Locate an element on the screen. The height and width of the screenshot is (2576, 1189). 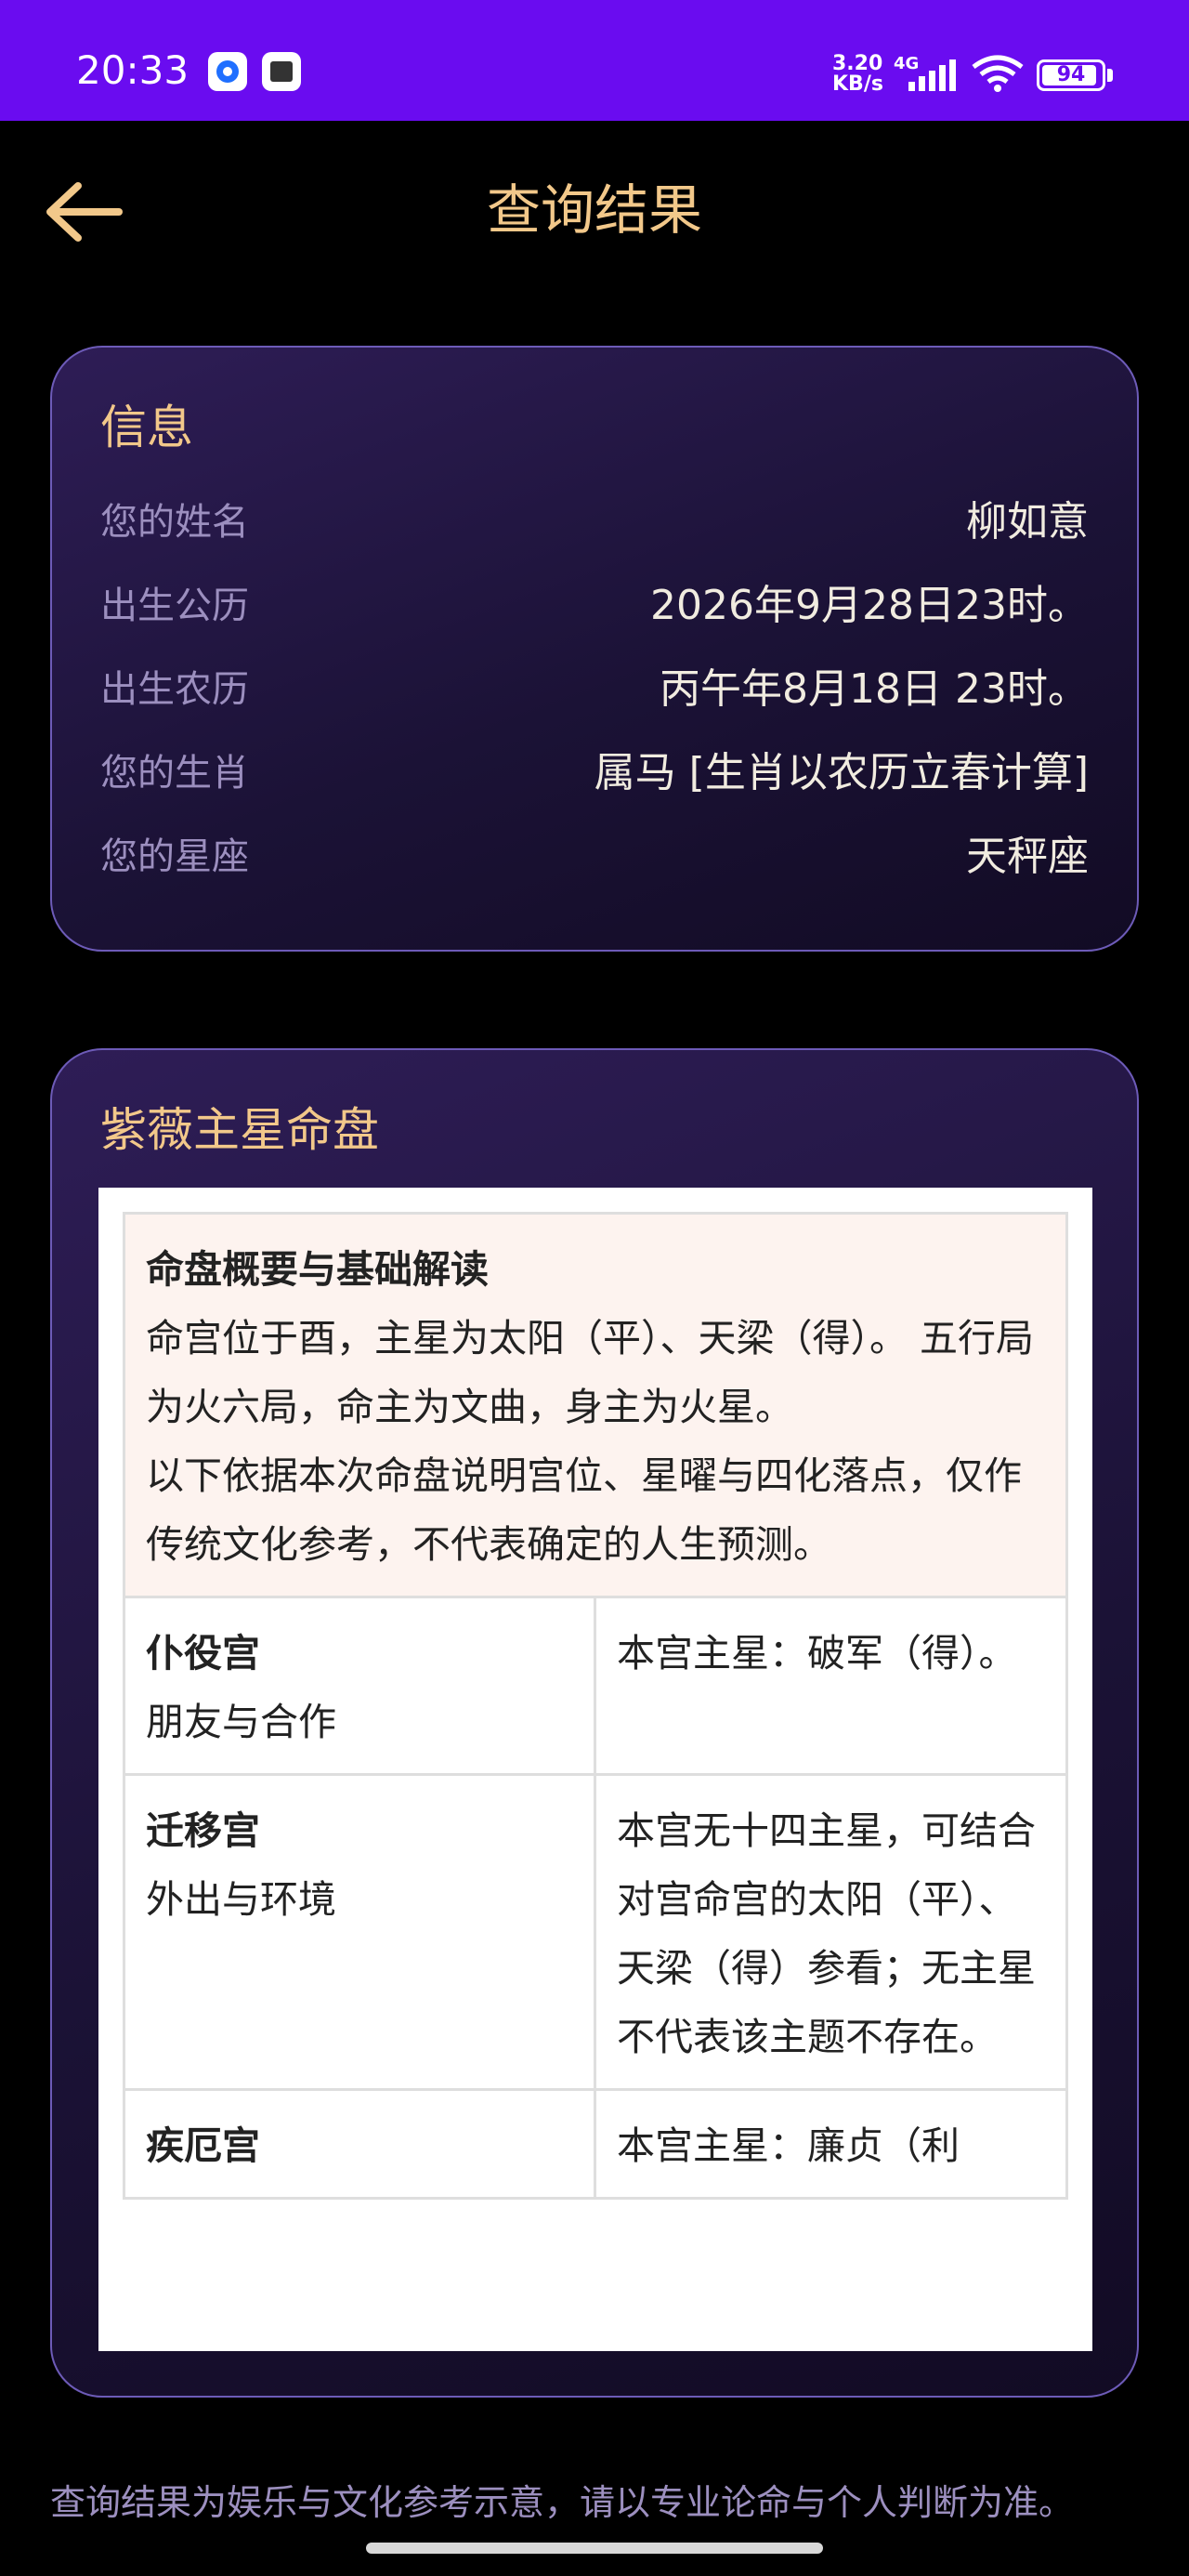
palace-topic: 朋友与合作 is located at coordinates (241, 1722).